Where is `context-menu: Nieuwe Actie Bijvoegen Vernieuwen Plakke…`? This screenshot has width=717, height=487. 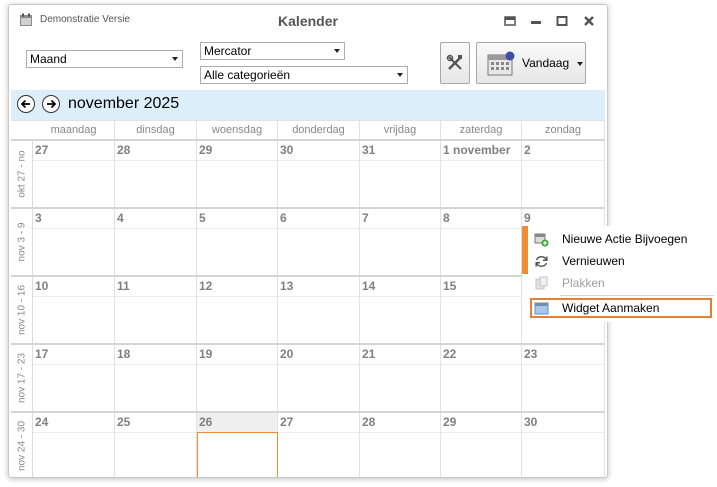 context-menu: Nieuwe Actie Bijvoegen Vernieuwen Plakke… is located at coordinates (619, 274).